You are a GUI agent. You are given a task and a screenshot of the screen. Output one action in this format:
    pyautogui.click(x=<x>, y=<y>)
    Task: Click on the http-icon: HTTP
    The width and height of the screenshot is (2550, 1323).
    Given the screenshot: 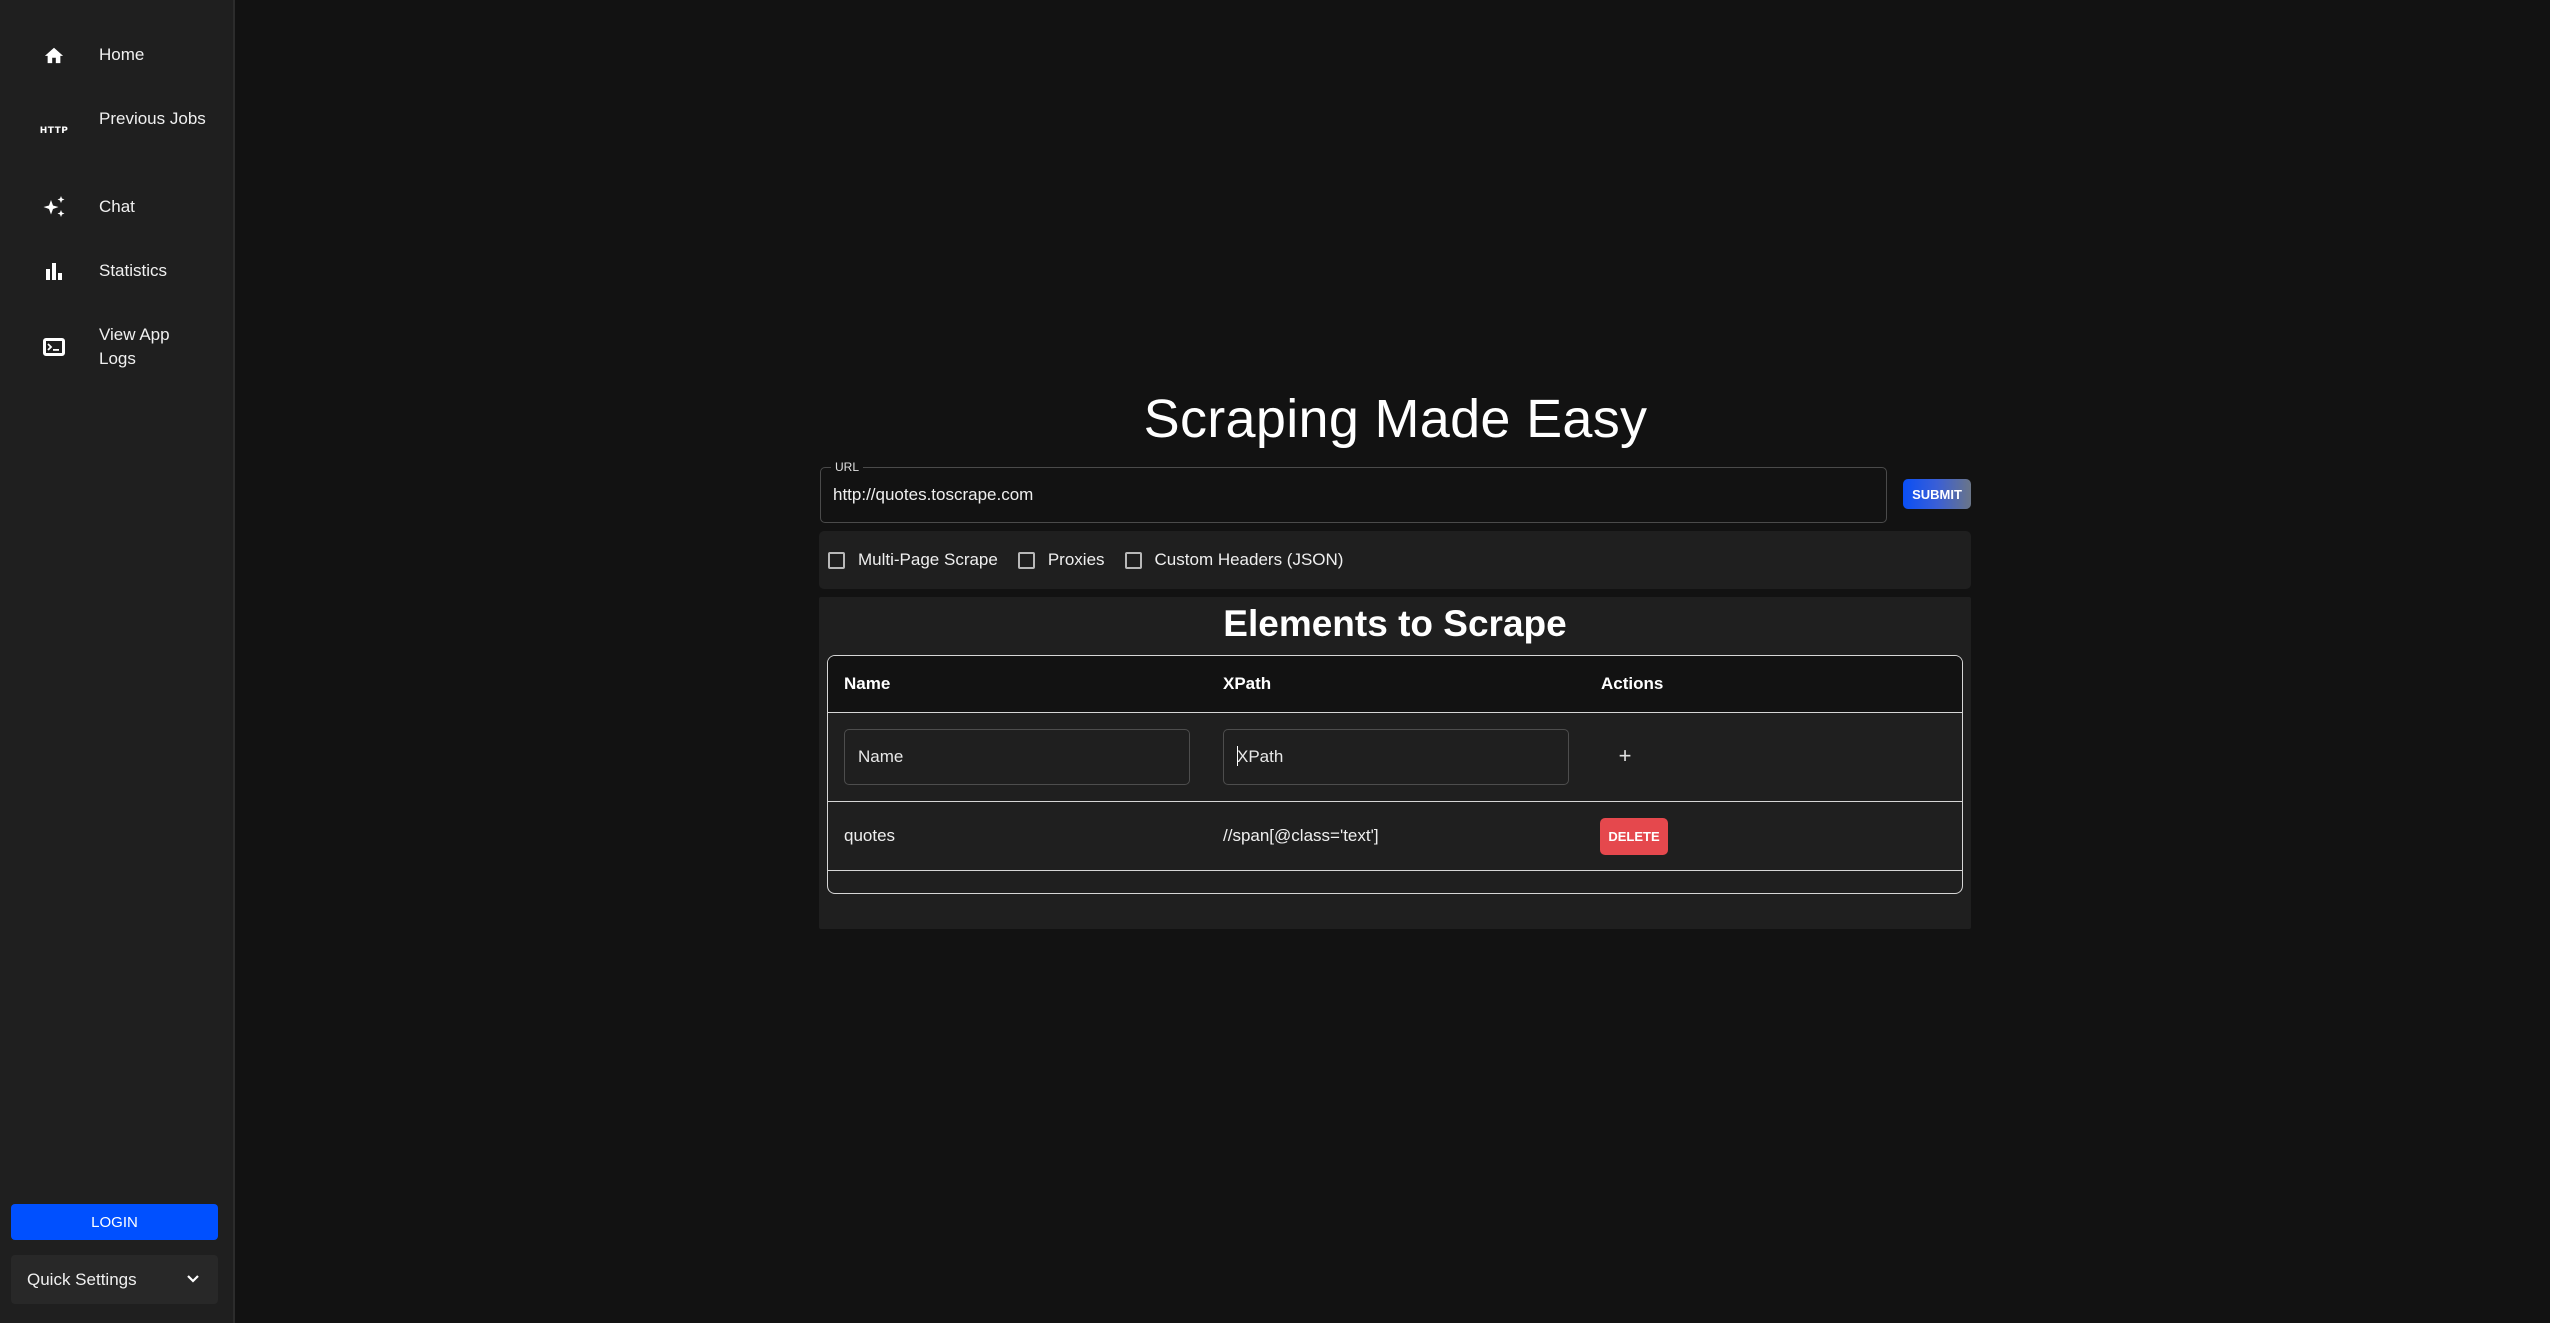 What is the action you would take?
    pyautogui.click(x=54, y=131)
    